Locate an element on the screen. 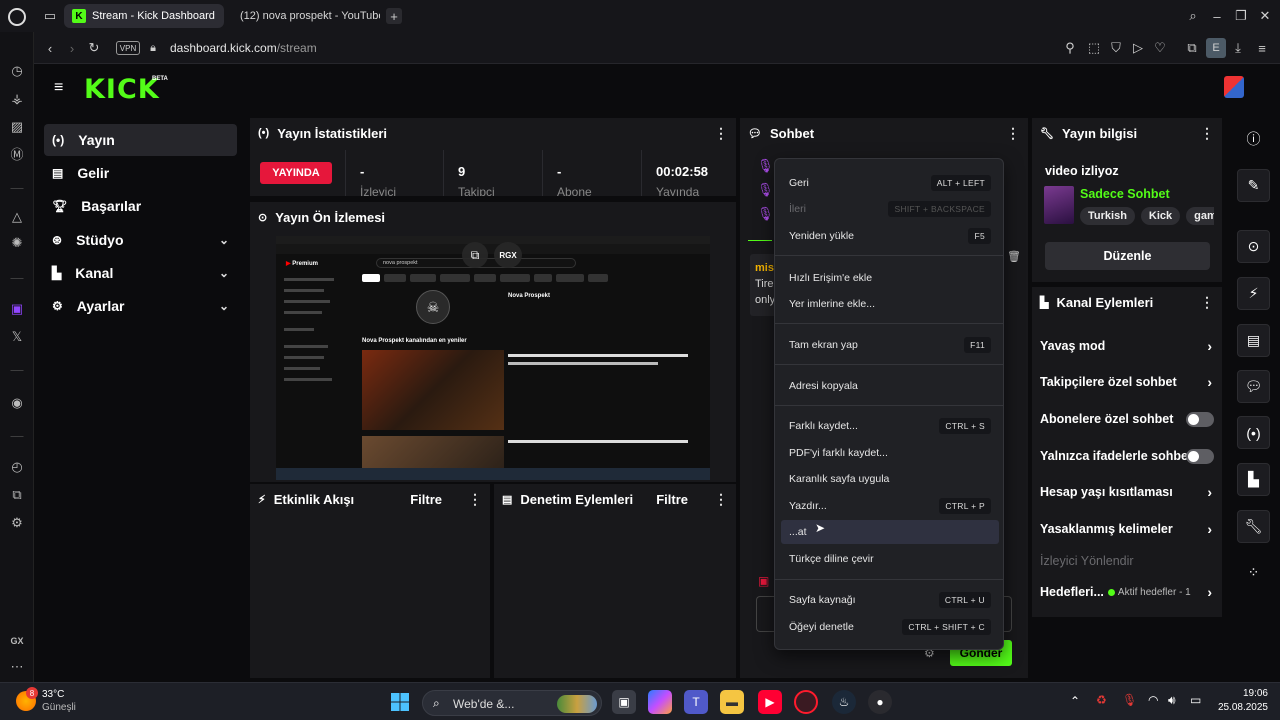  tray-app-icon: ♻ is located at coordinates (1101, 700).